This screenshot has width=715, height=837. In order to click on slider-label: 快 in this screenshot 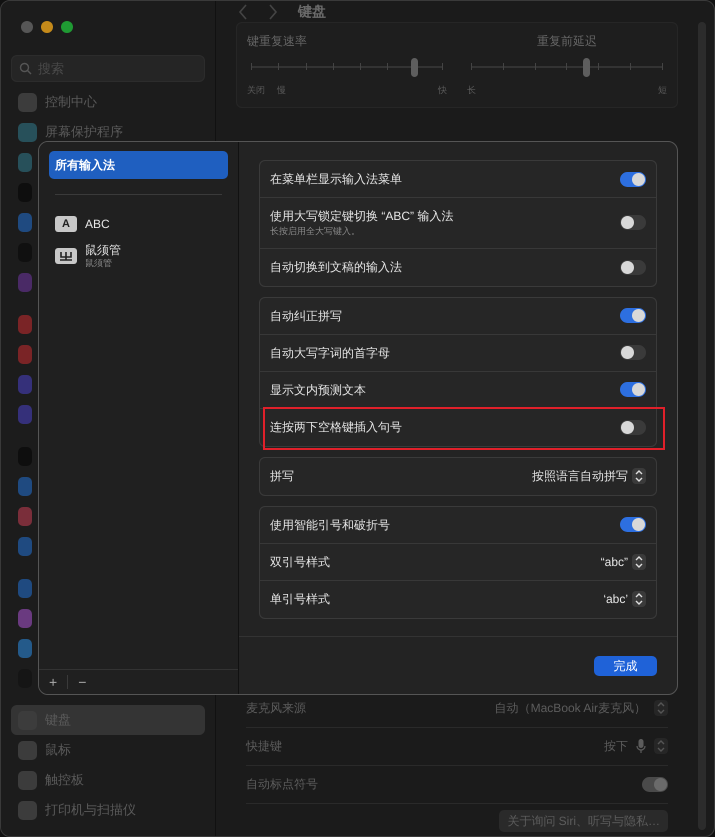, I will do `click(442, 90)`.